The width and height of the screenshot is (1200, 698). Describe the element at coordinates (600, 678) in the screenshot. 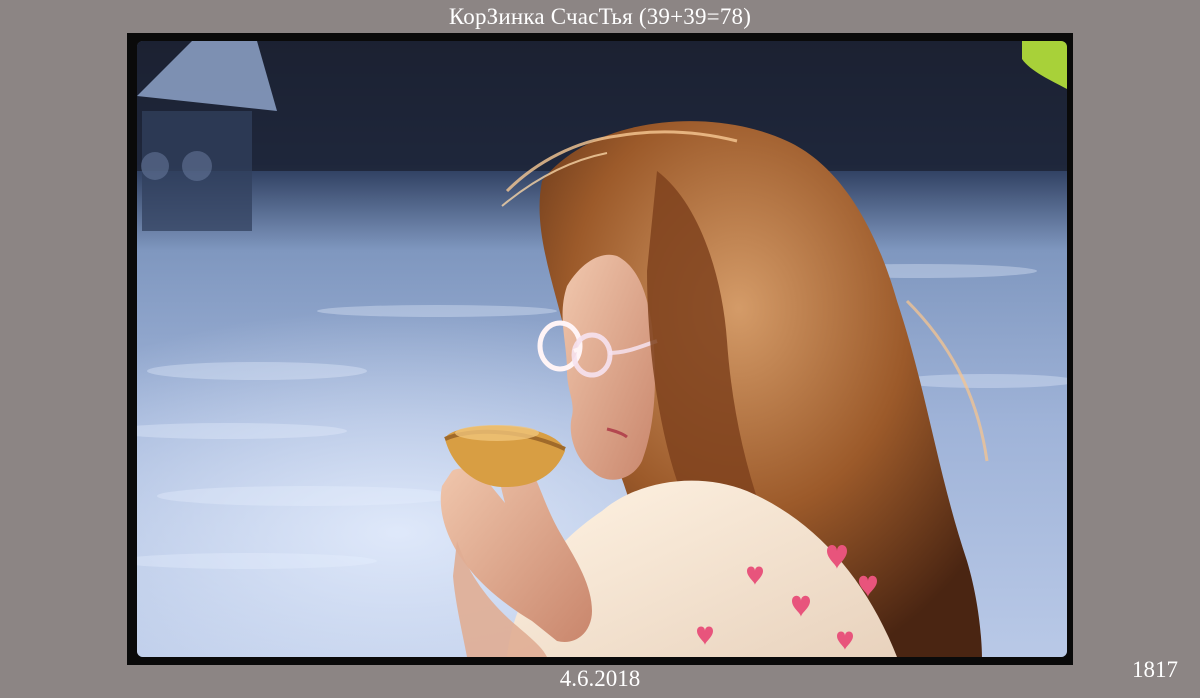

I see `photo-date: 4.6.2018` at that location.